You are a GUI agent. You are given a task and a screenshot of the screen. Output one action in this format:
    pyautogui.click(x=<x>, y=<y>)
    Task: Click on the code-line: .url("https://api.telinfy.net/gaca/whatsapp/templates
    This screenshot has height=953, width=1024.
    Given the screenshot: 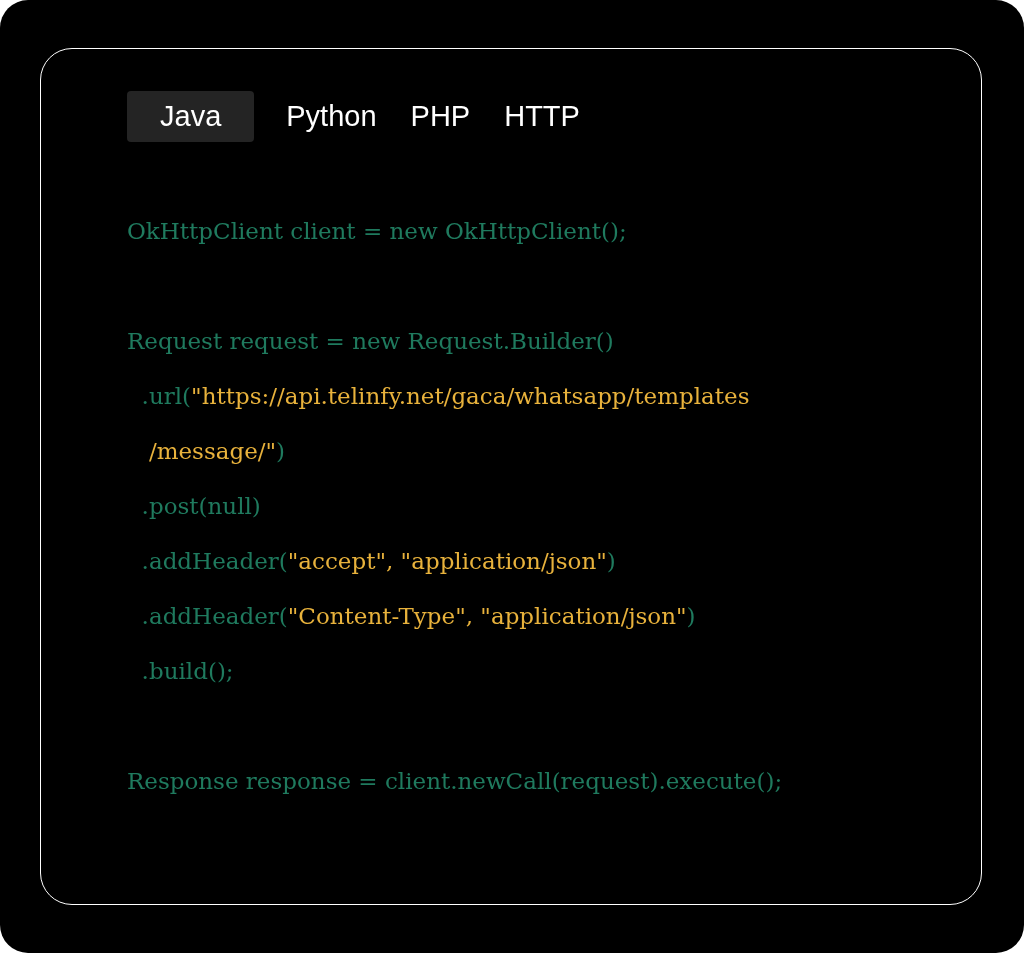 What is the action you would take?
    pyautogui.click(x=445, y=396)
    